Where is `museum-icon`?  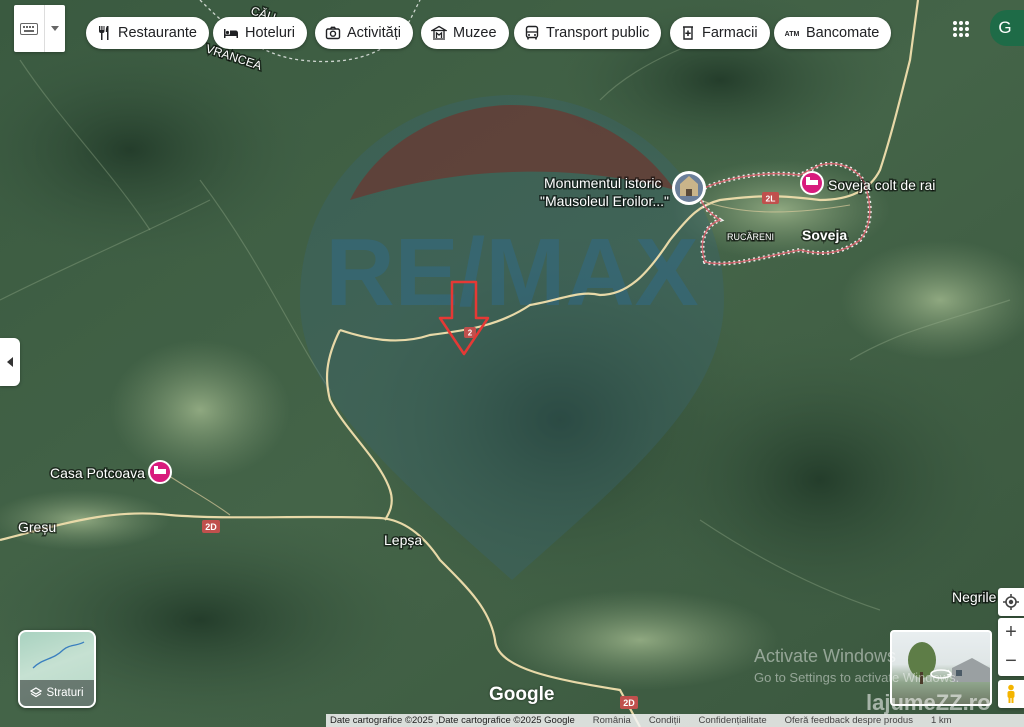
museum-icon is located at coordinates (439, 32).